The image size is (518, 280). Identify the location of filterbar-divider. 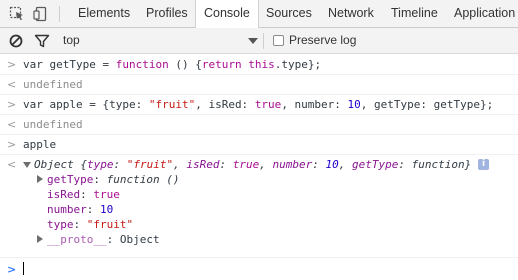
(263, 41).